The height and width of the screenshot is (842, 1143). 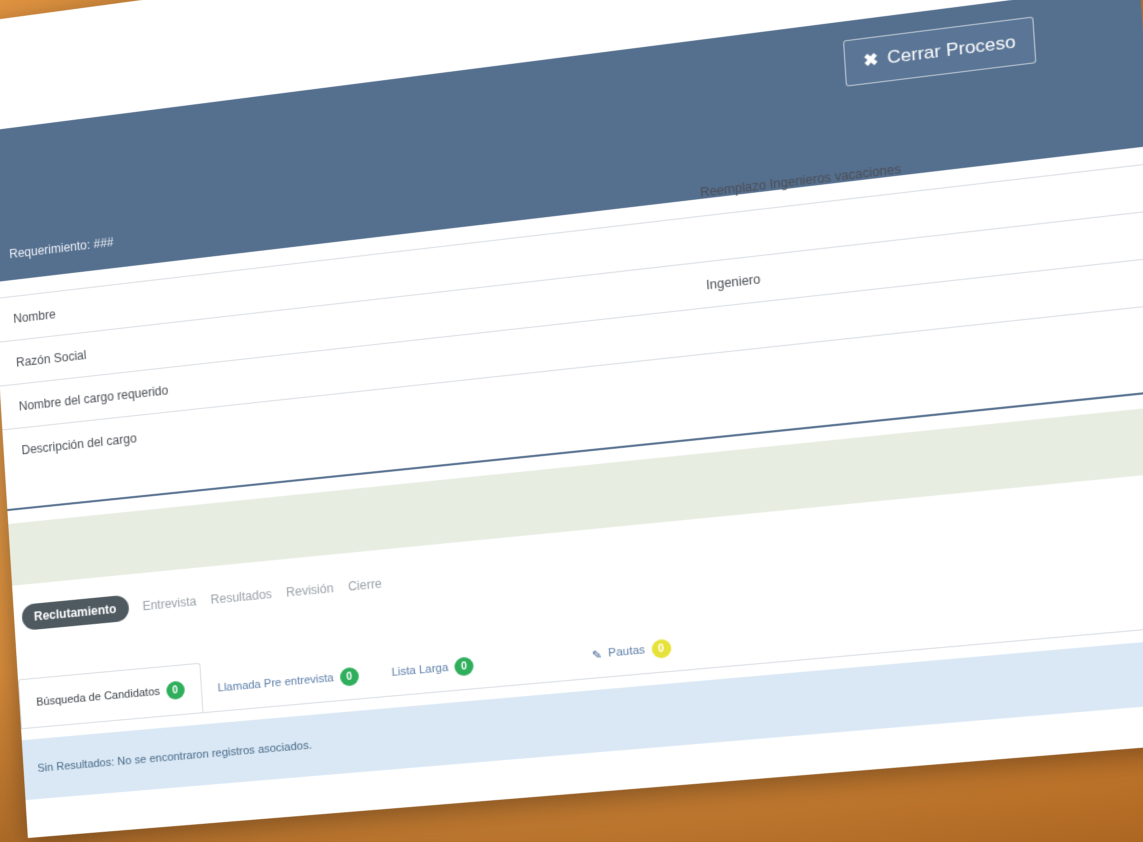 What do you see at coordinates (951, 49) in the screenshot?
I see `close-process-label: Cerrar Proceso` at bounding box center [951, 49].